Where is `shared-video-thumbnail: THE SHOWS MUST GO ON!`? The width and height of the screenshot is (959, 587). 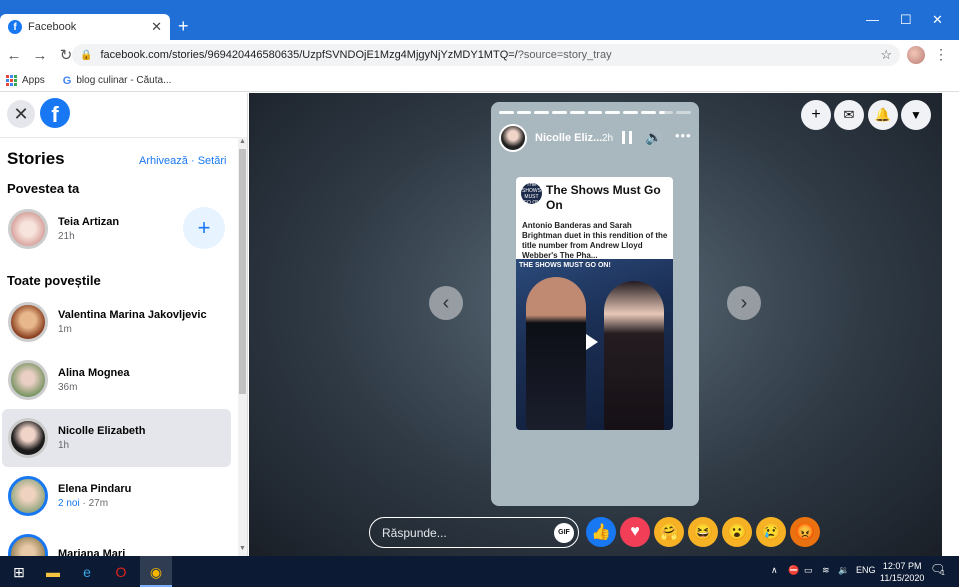 shared-video-thumbnail: THE SHOWS MUST GO ON! is located at coordinates (594, 344).